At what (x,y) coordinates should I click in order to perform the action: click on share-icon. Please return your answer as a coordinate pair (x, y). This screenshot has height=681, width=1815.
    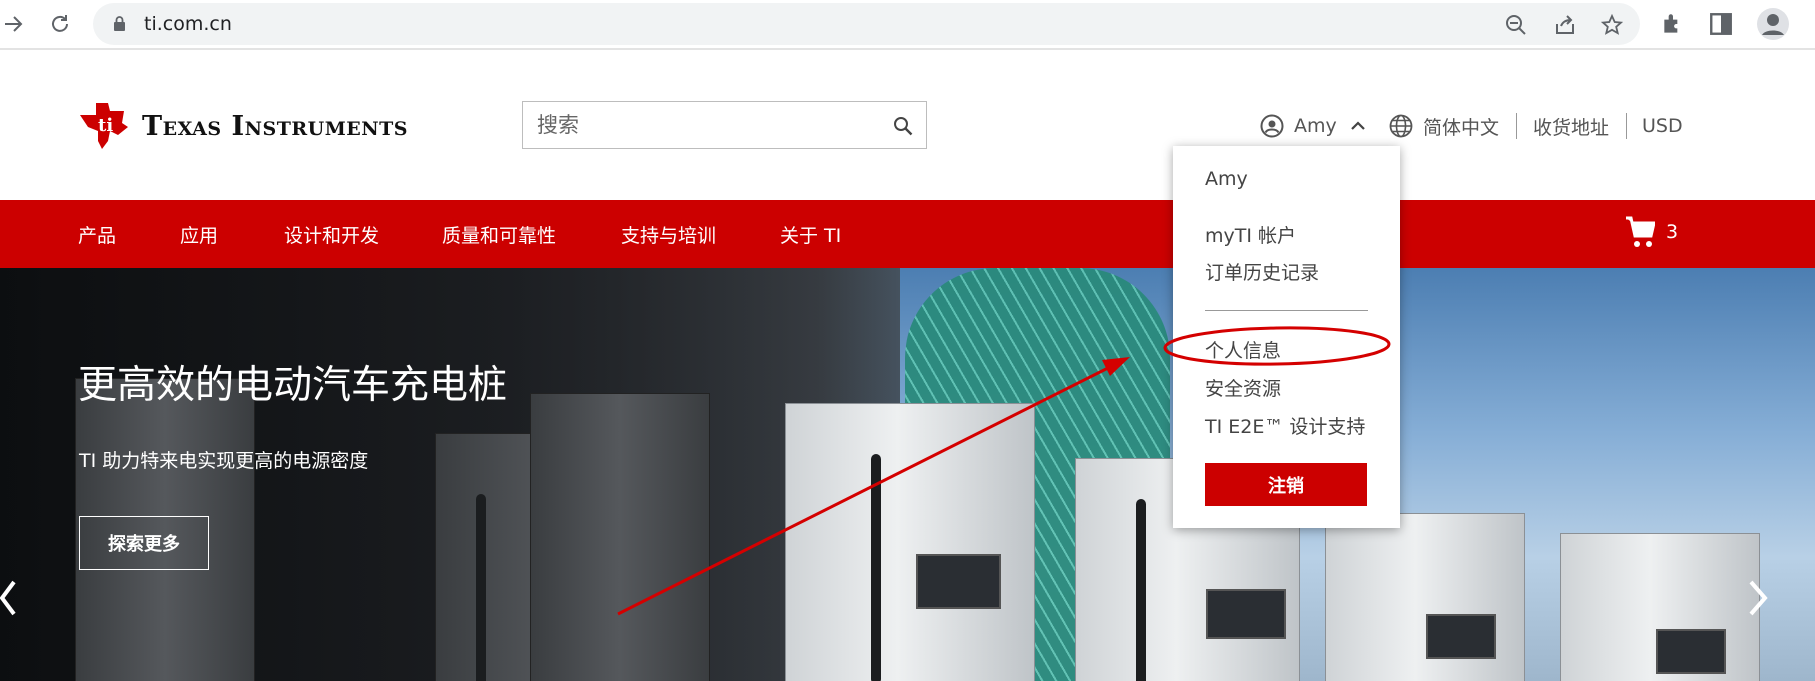
    Looking at the image, I should click on (1565, 25).